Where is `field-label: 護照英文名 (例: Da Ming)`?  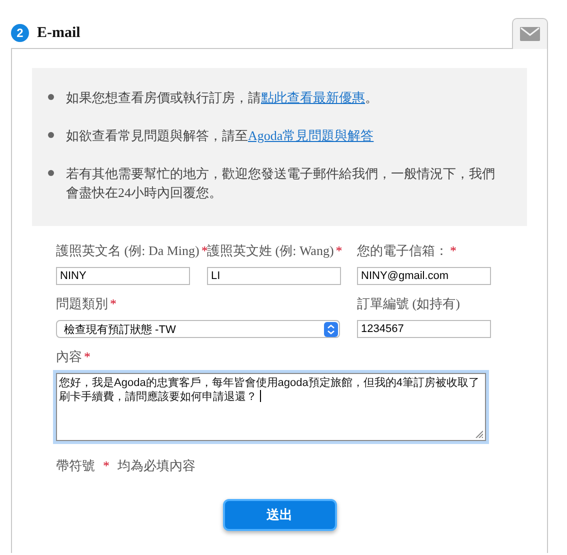
field-label: 護照英文名 (例: Da Ming) is located at coordinates (128, 250).